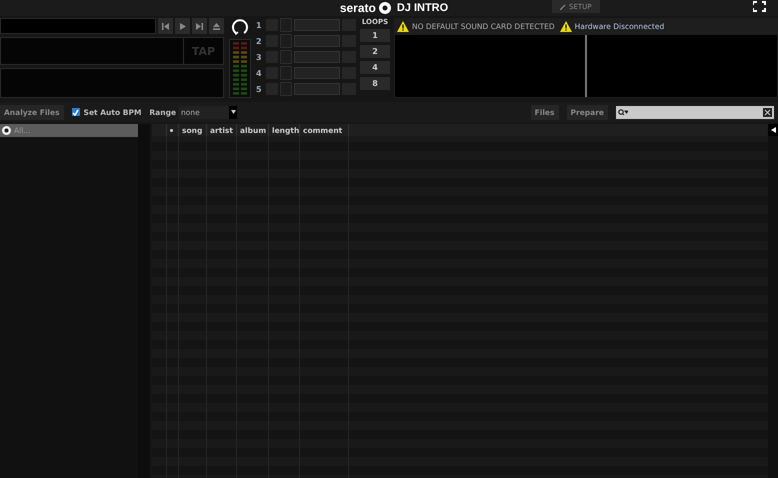 Image resolution: width=778 pixels, height=478 pixels. Describe the element at coordinates (144, 301) in the screenshot. I see `sidebar-scrollbar` at that location.